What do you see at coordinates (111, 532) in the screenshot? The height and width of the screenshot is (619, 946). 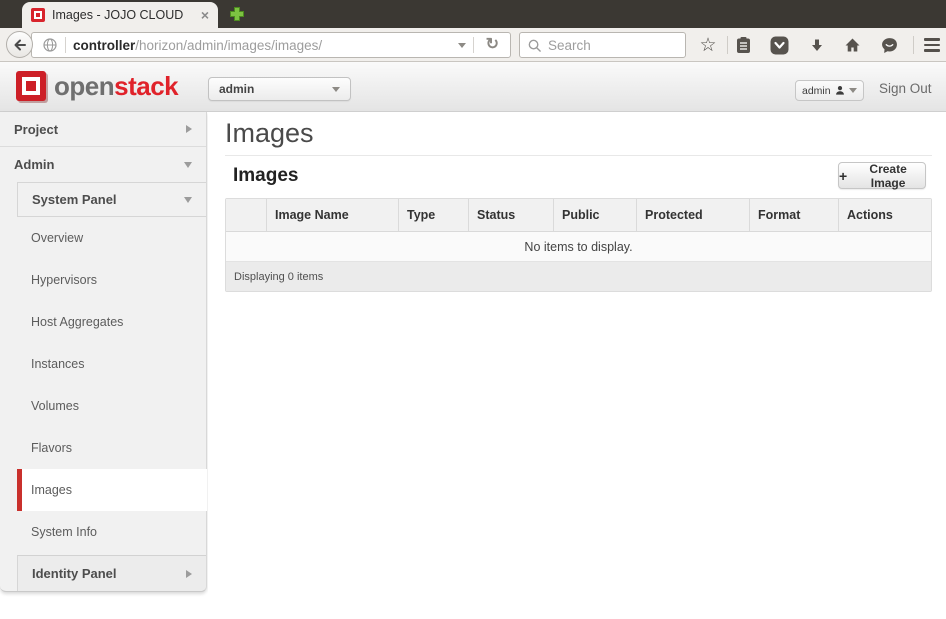 I see `sidebar-item-system-info: System Info` at bounding box center [111, 532].